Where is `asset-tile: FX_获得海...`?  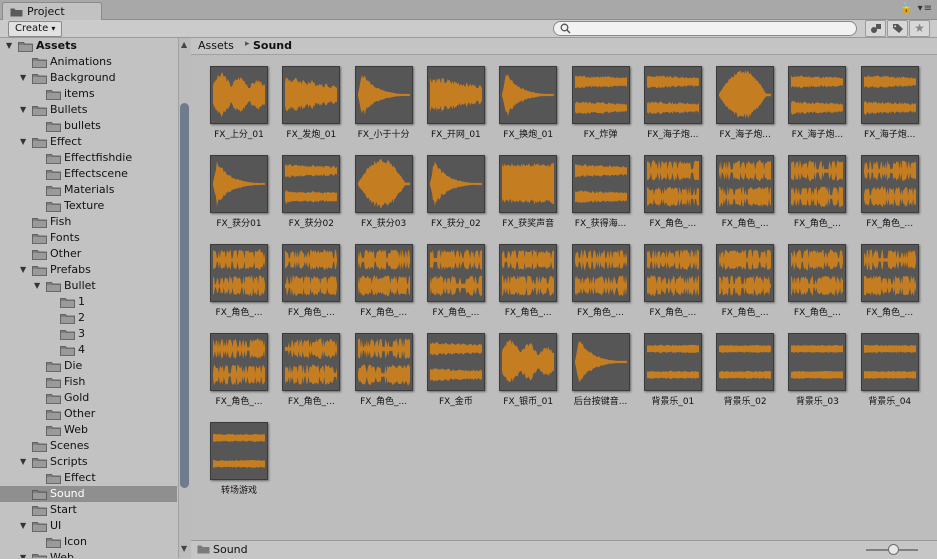 asset-tile: FX_获得海... is located at coordinates (601, 198).